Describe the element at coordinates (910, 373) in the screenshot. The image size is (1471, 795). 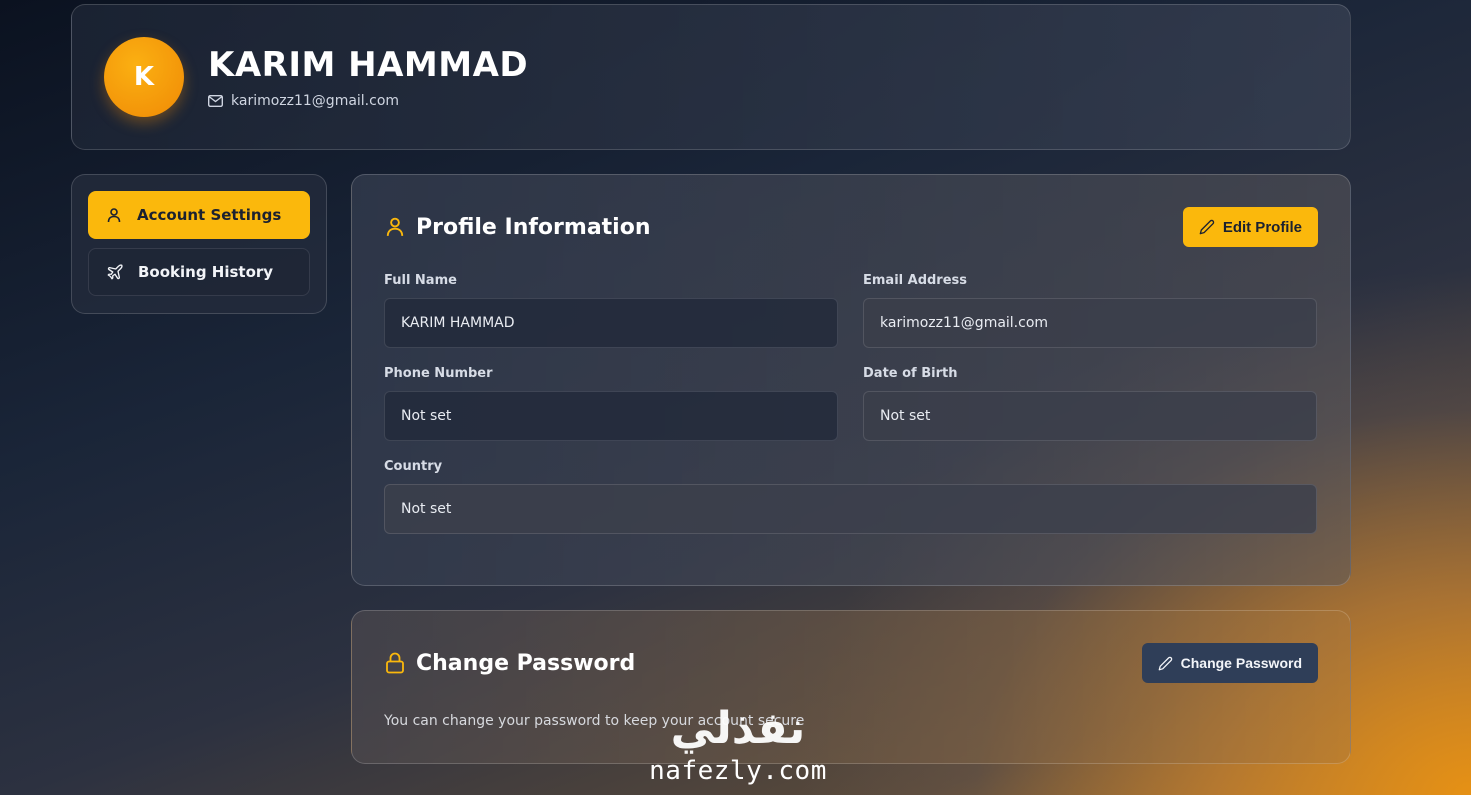
I see `dob-label: Date of Birth` at that location.